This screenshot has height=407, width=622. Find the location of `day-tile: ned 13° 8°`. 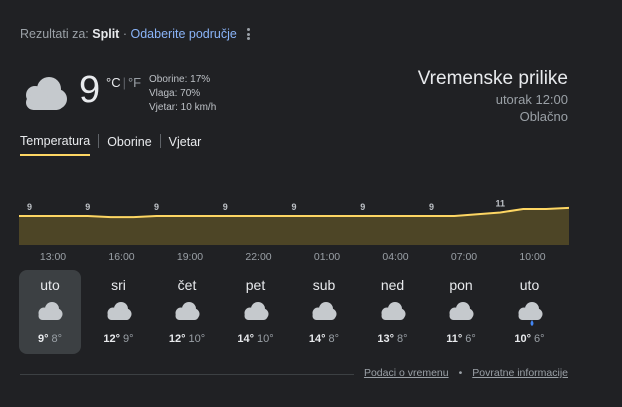

day-tile: ned 13° 8° is located at coordinates (393, 312).